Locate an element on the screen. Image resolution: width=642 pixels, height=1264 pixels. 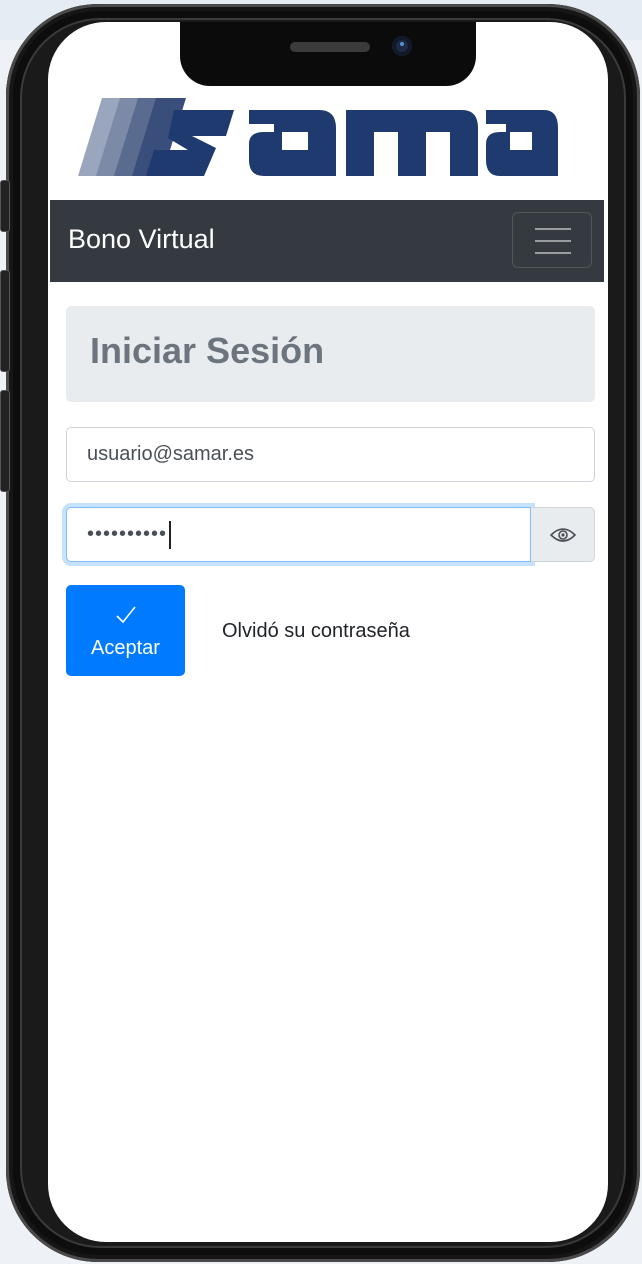
show-password-button is located at coordinates (563, 534).